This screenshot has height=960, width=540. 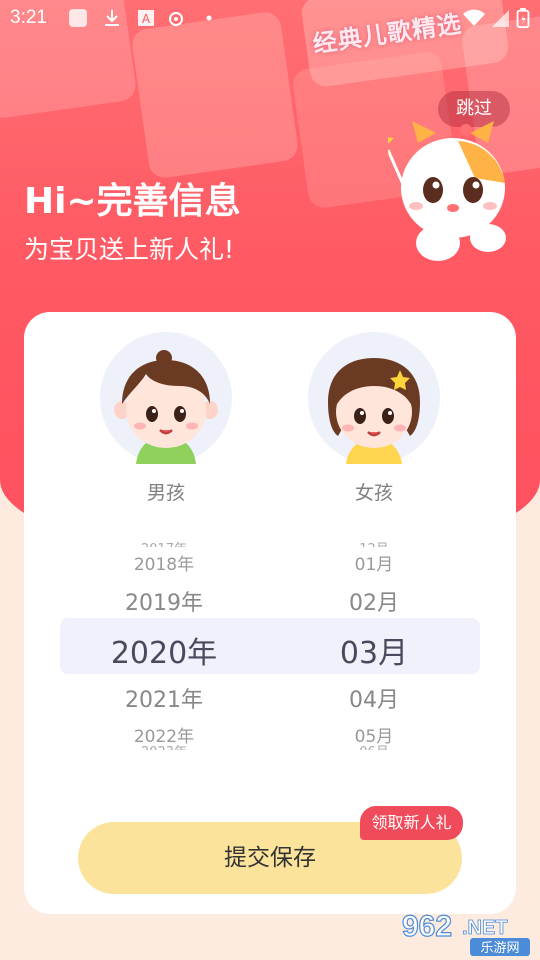 I want to click on year-option: 2017年, so click(x=164, y=542).